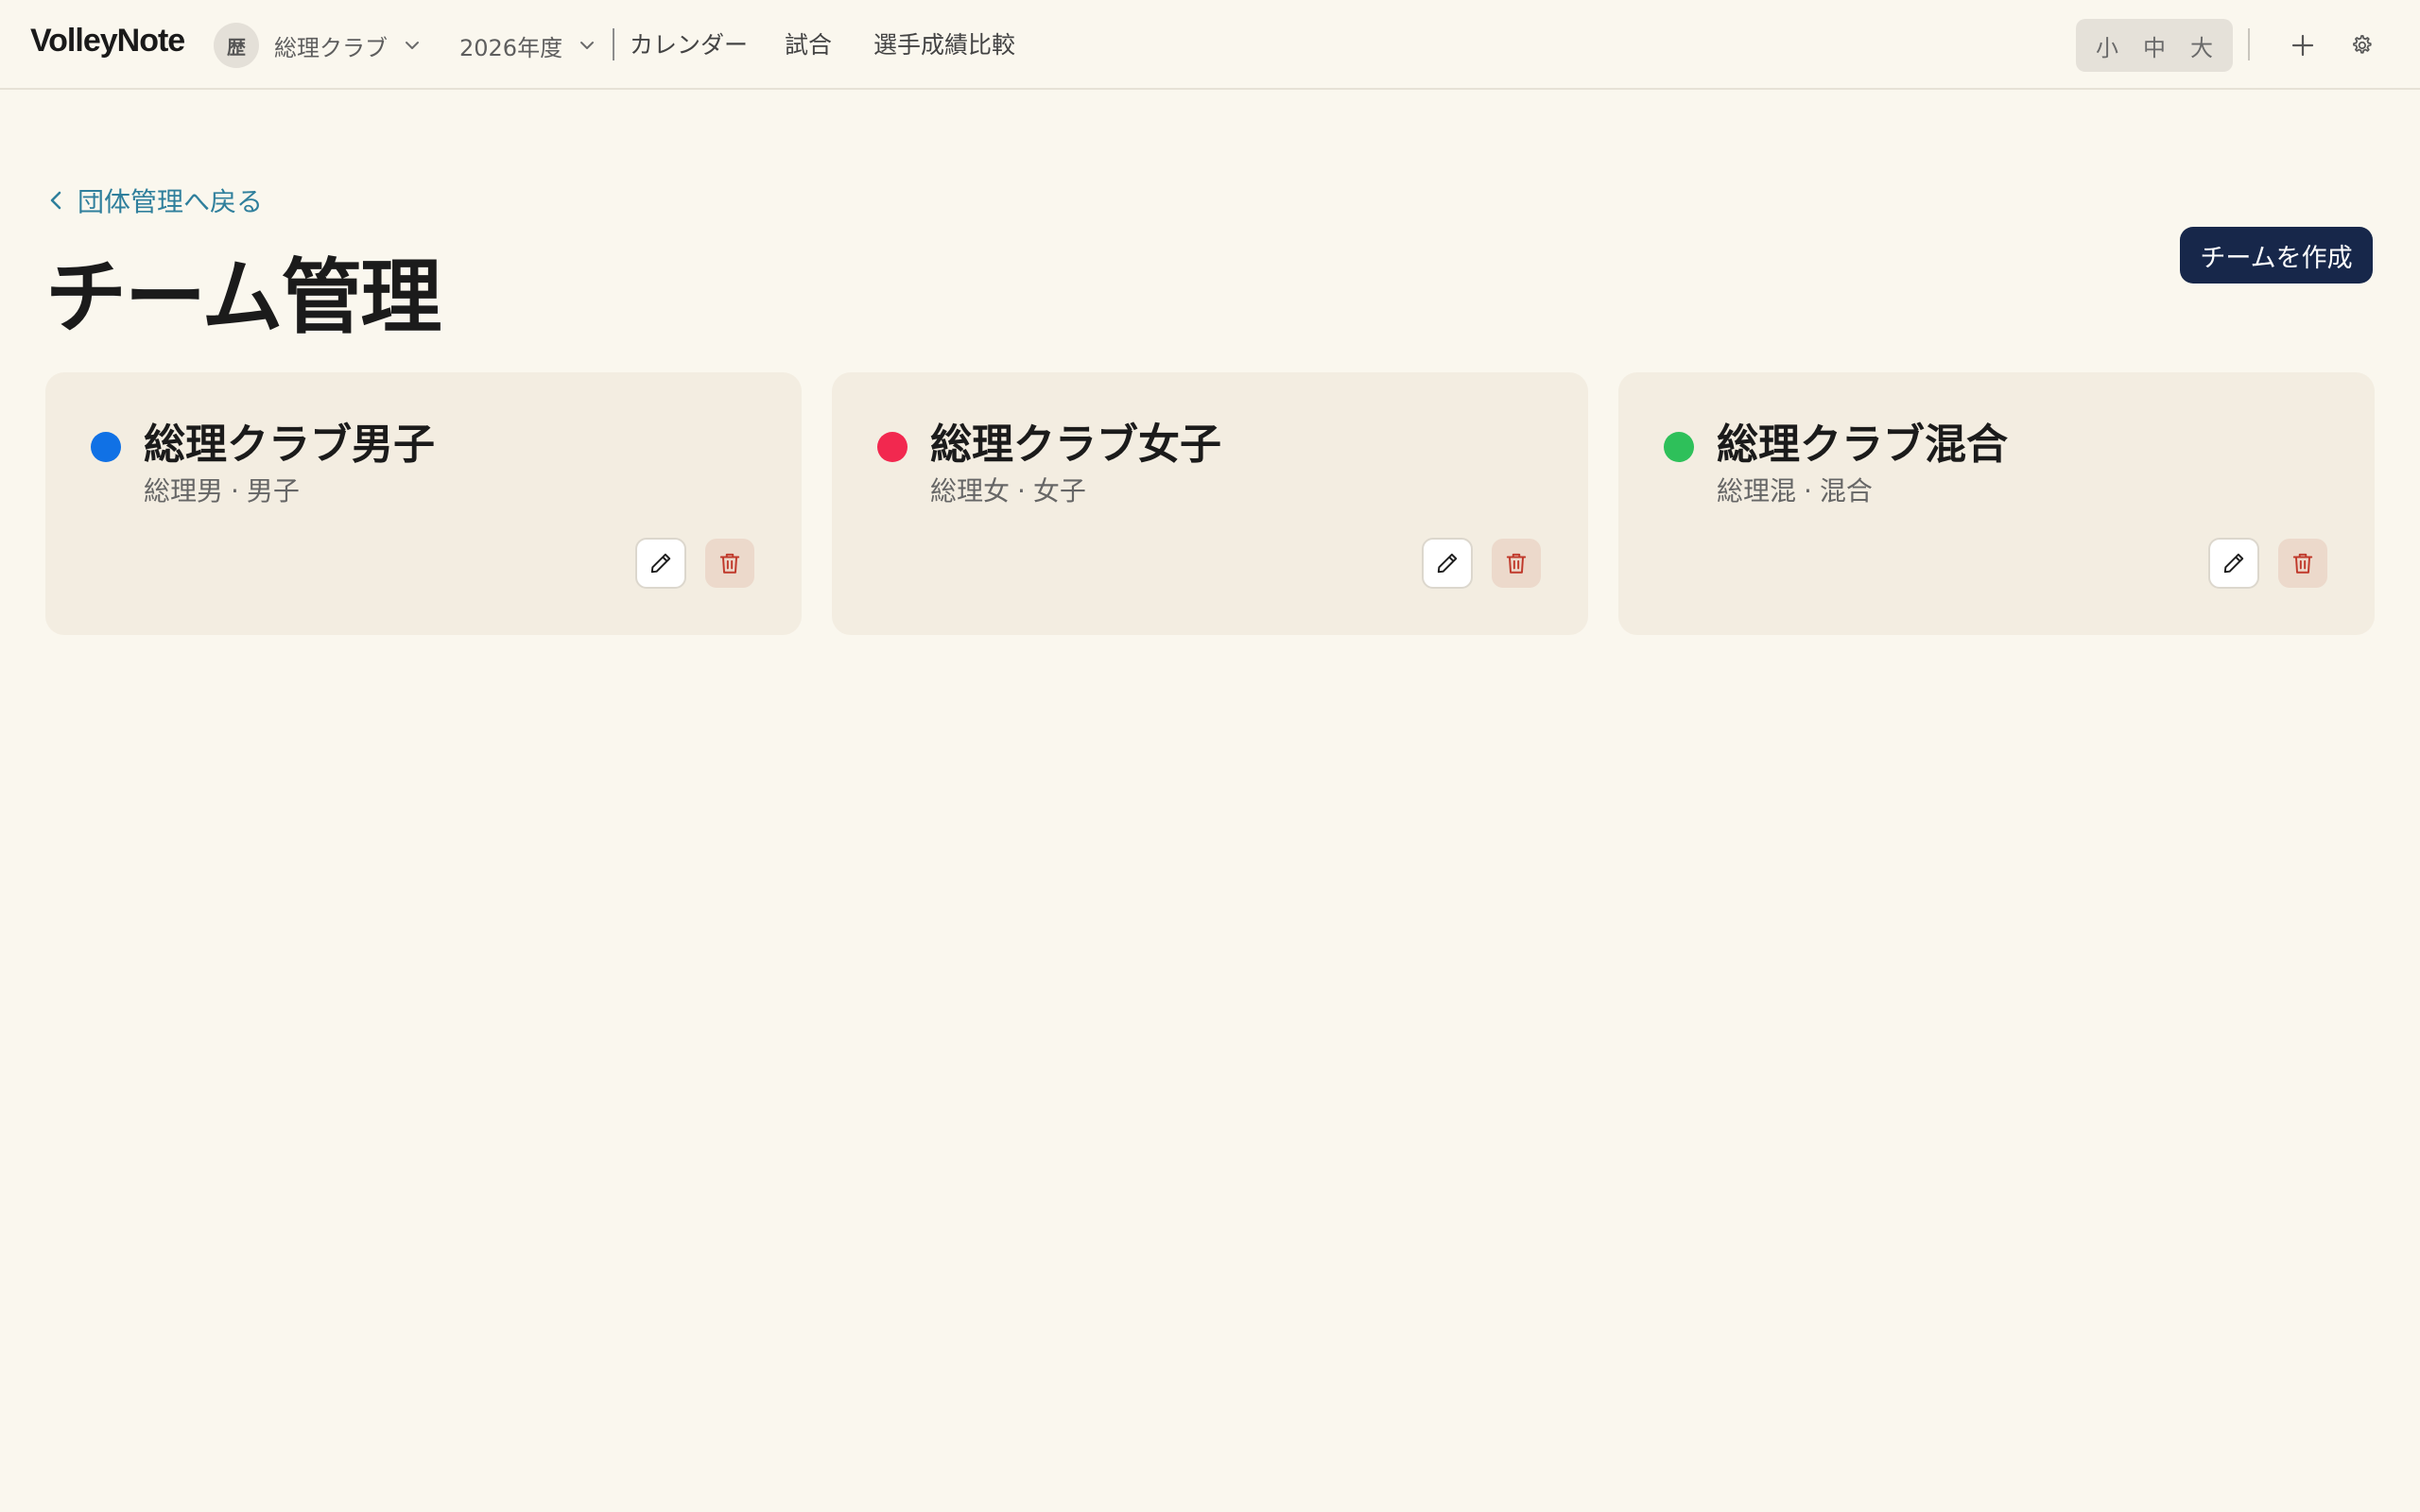  Describe the element at coordinates (2107, 46) in the screenshot. I see `font-size-small-button: 小` at that location.